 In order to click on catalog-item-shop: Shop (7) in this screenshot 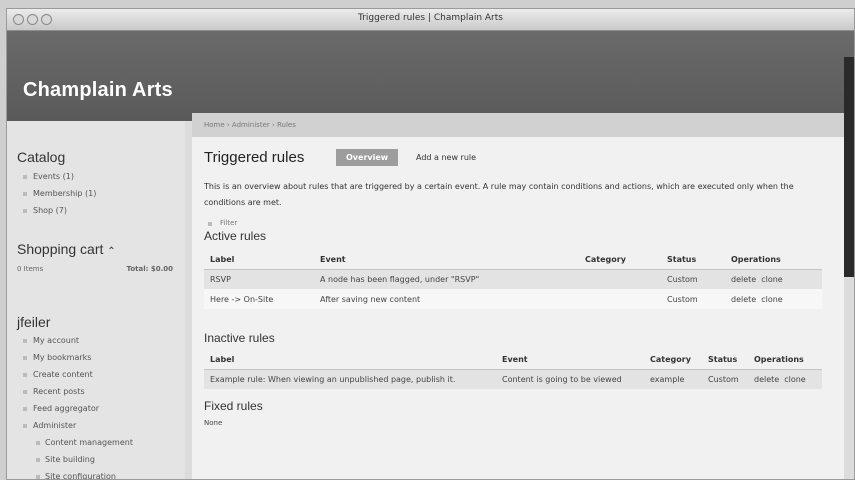, I will do `click(97, 210)`.